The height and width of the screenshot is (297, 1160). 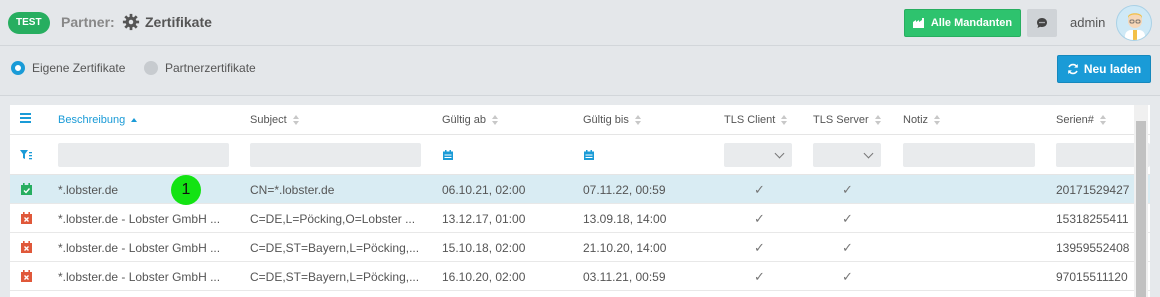 I want to click on cell-gueltig-bis: 13.09.18, 14:00, so click(x=625, y=219).